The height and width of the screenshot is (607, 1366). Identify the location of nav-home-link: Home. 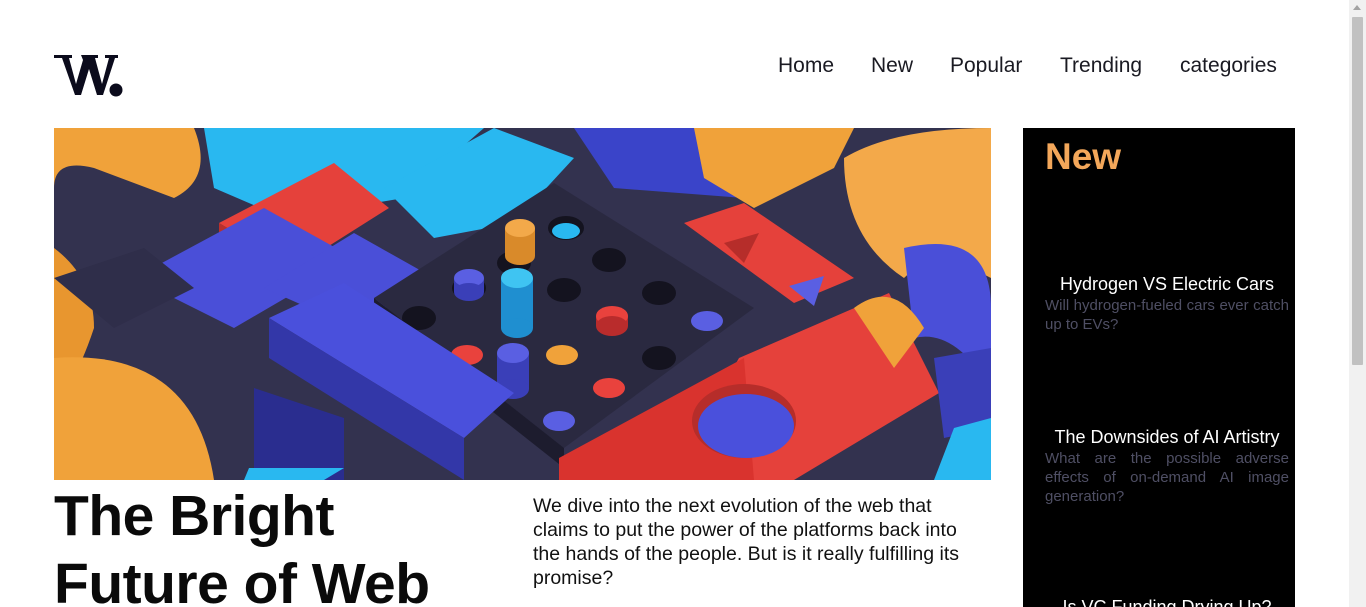
(806, 66).